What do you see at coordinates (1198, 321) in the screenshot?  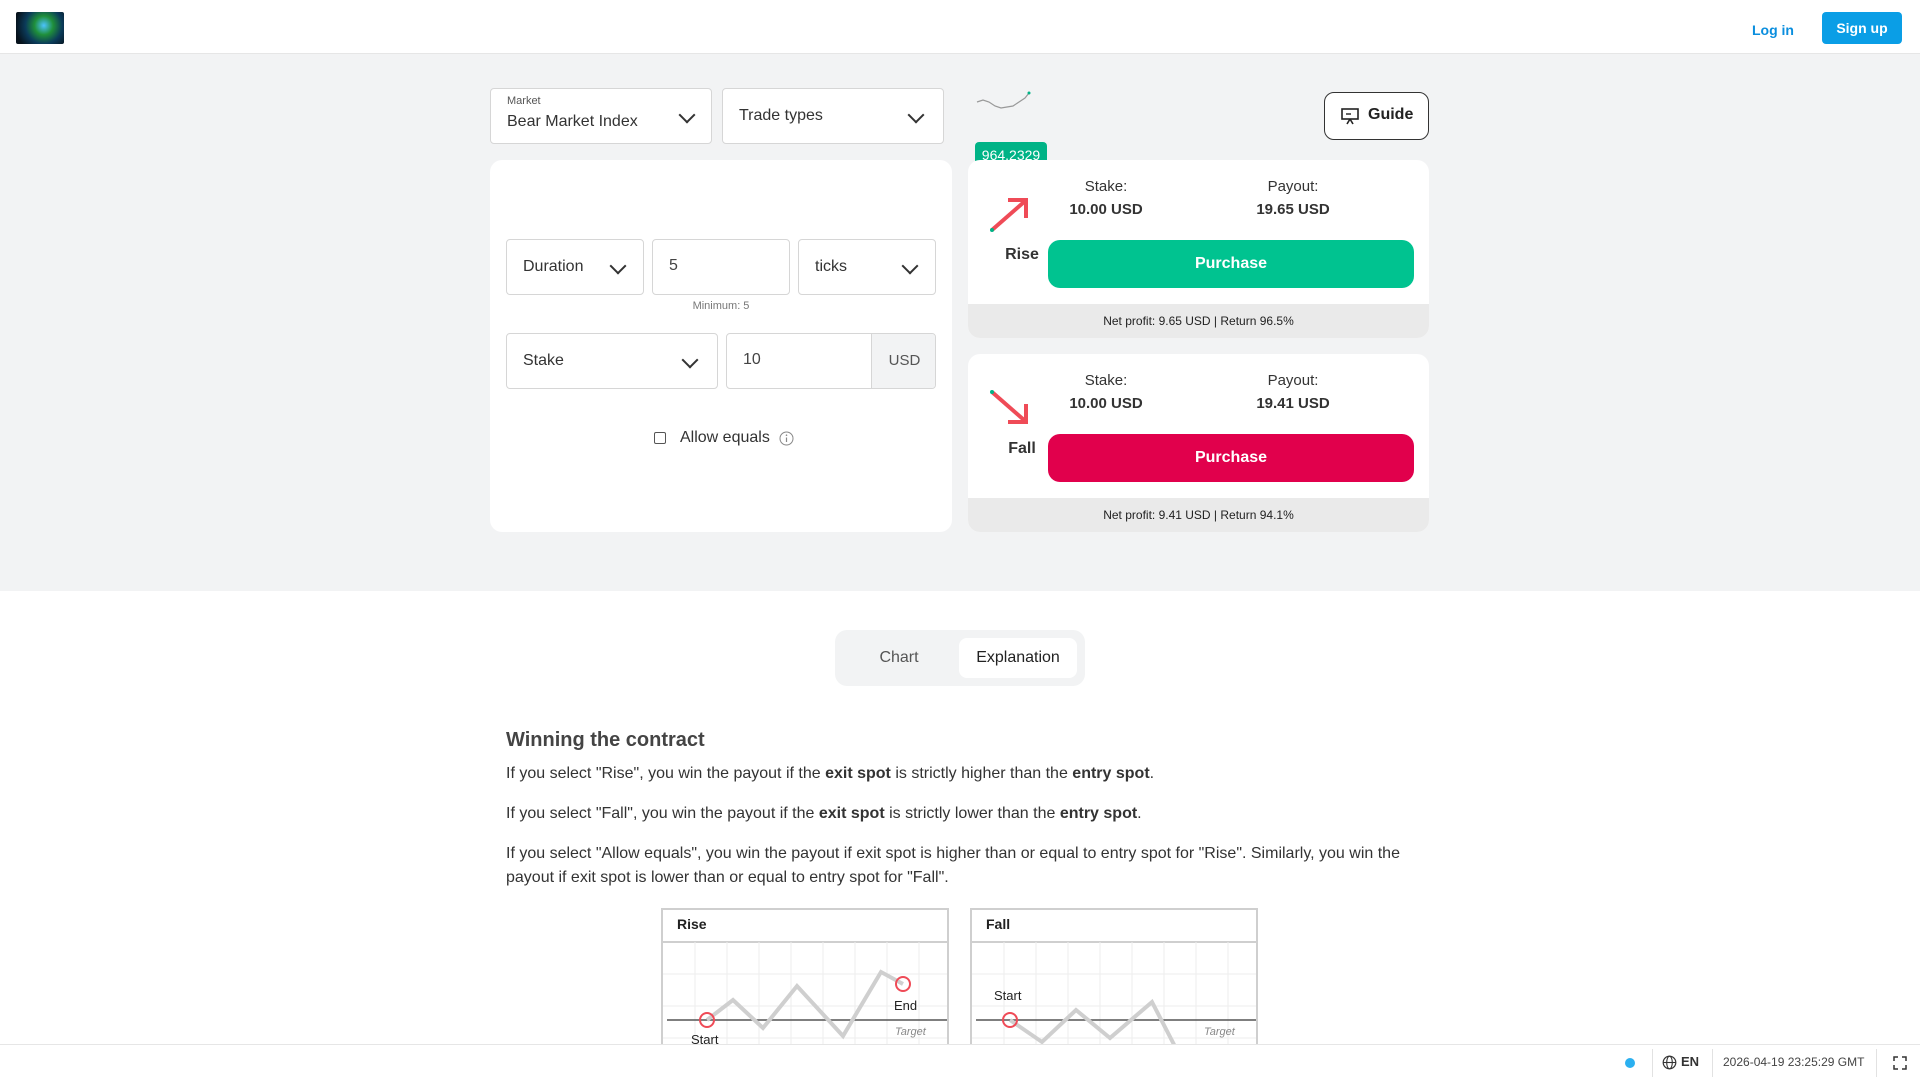 I see `rise-net-profit: Net profit: 9.65 USD | Return 96.5%` at bounding box center [1198, 321].